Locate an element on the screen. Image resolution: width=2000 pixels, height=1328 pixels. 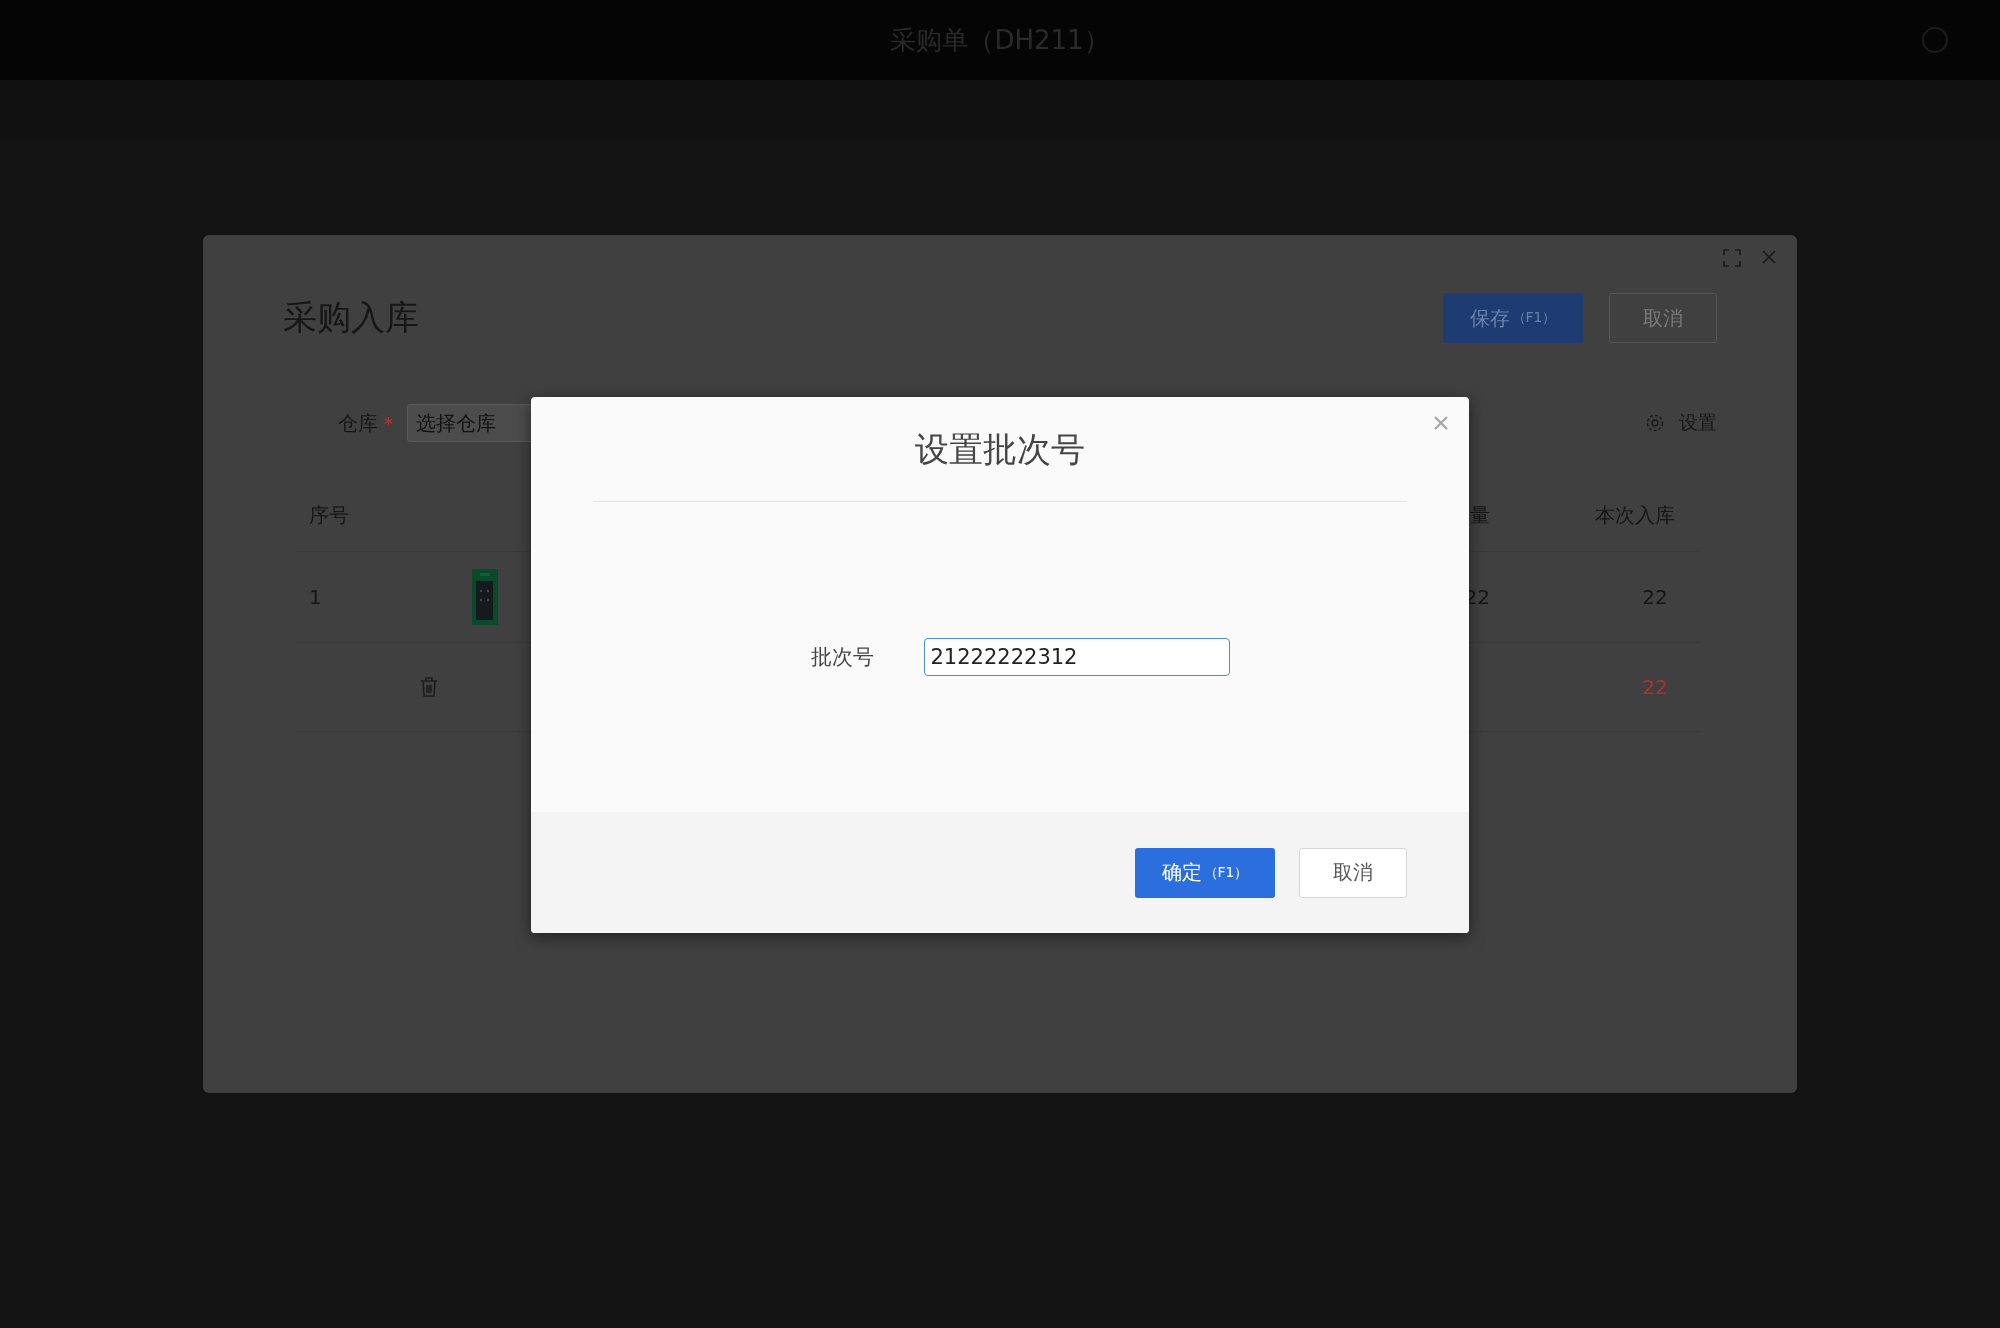
required-mark: * is located at coordinates (388, 423).